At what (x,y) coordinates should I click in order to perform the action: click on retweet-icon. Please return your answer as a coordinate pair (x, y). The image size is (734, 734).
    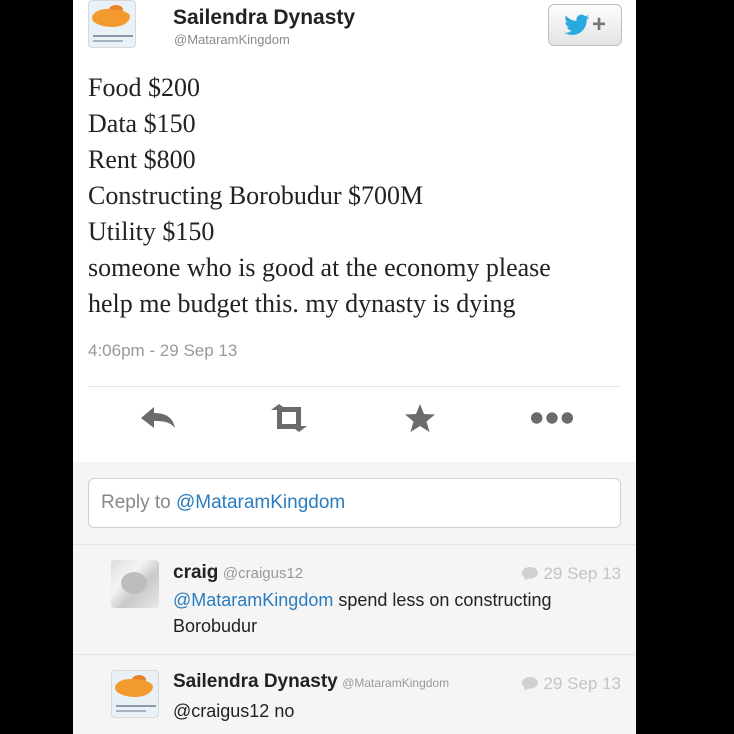
    Looking at the image, I should click on (289, 418).